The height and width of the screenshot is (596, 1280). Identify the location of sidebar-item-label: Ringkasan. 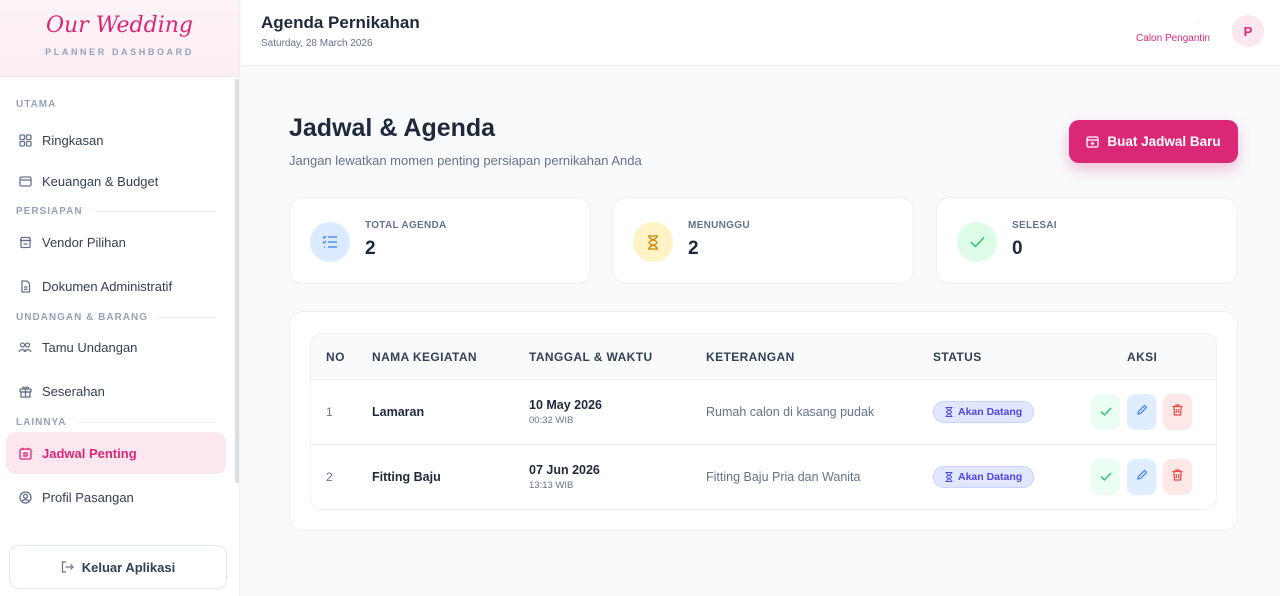
(73, 140).